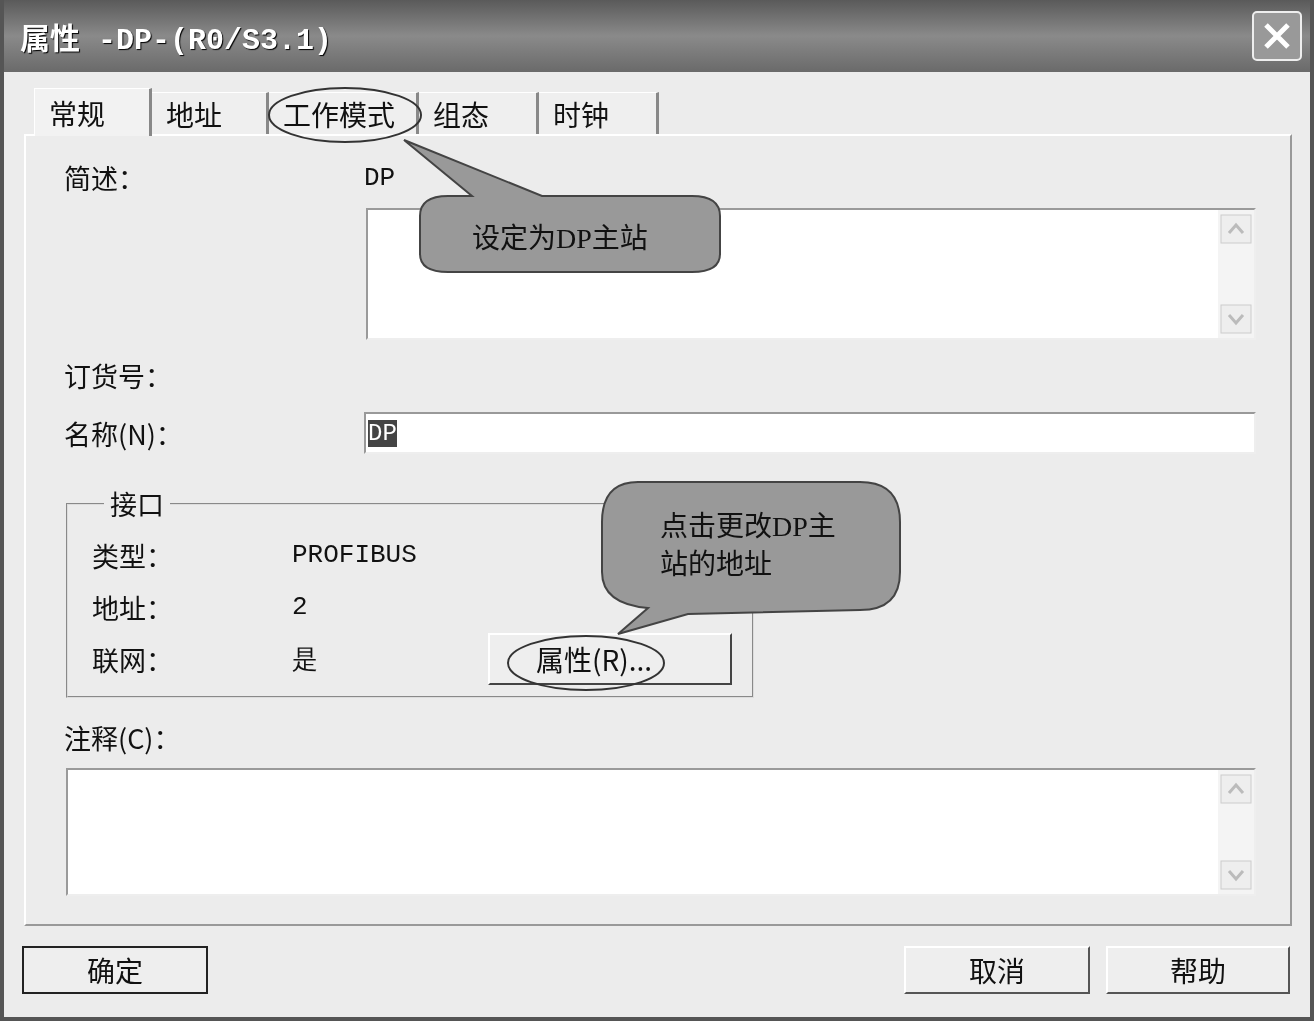  What do you see at coordinates (599, 113) in the screenshot?
I see `tab: 时钟` at bounding box center [599, 113].